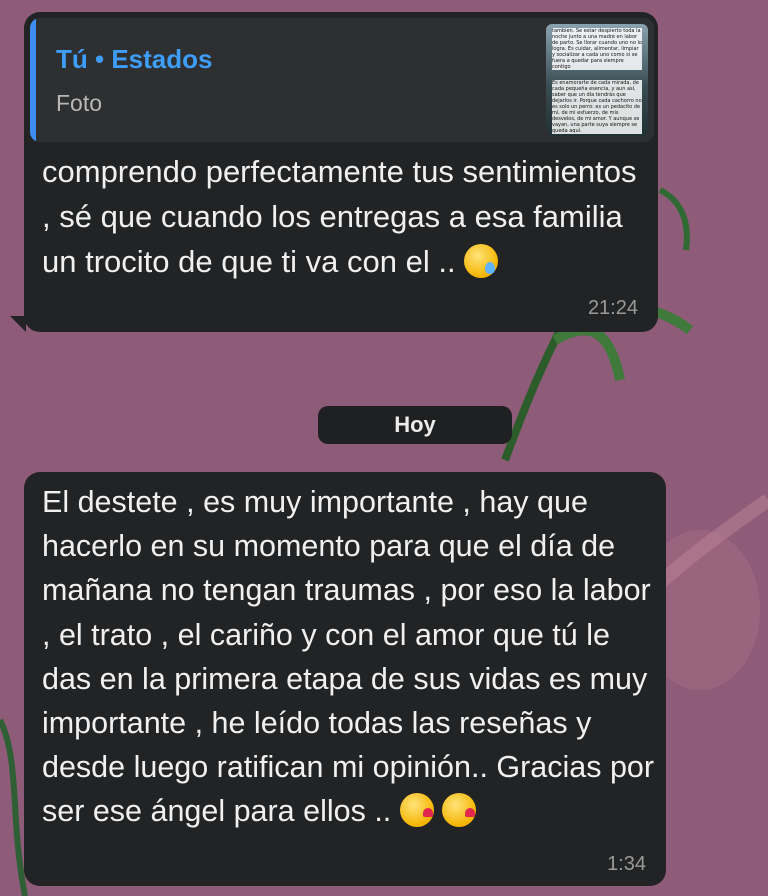  I want to click on bubble-tail, so click(18, 324).